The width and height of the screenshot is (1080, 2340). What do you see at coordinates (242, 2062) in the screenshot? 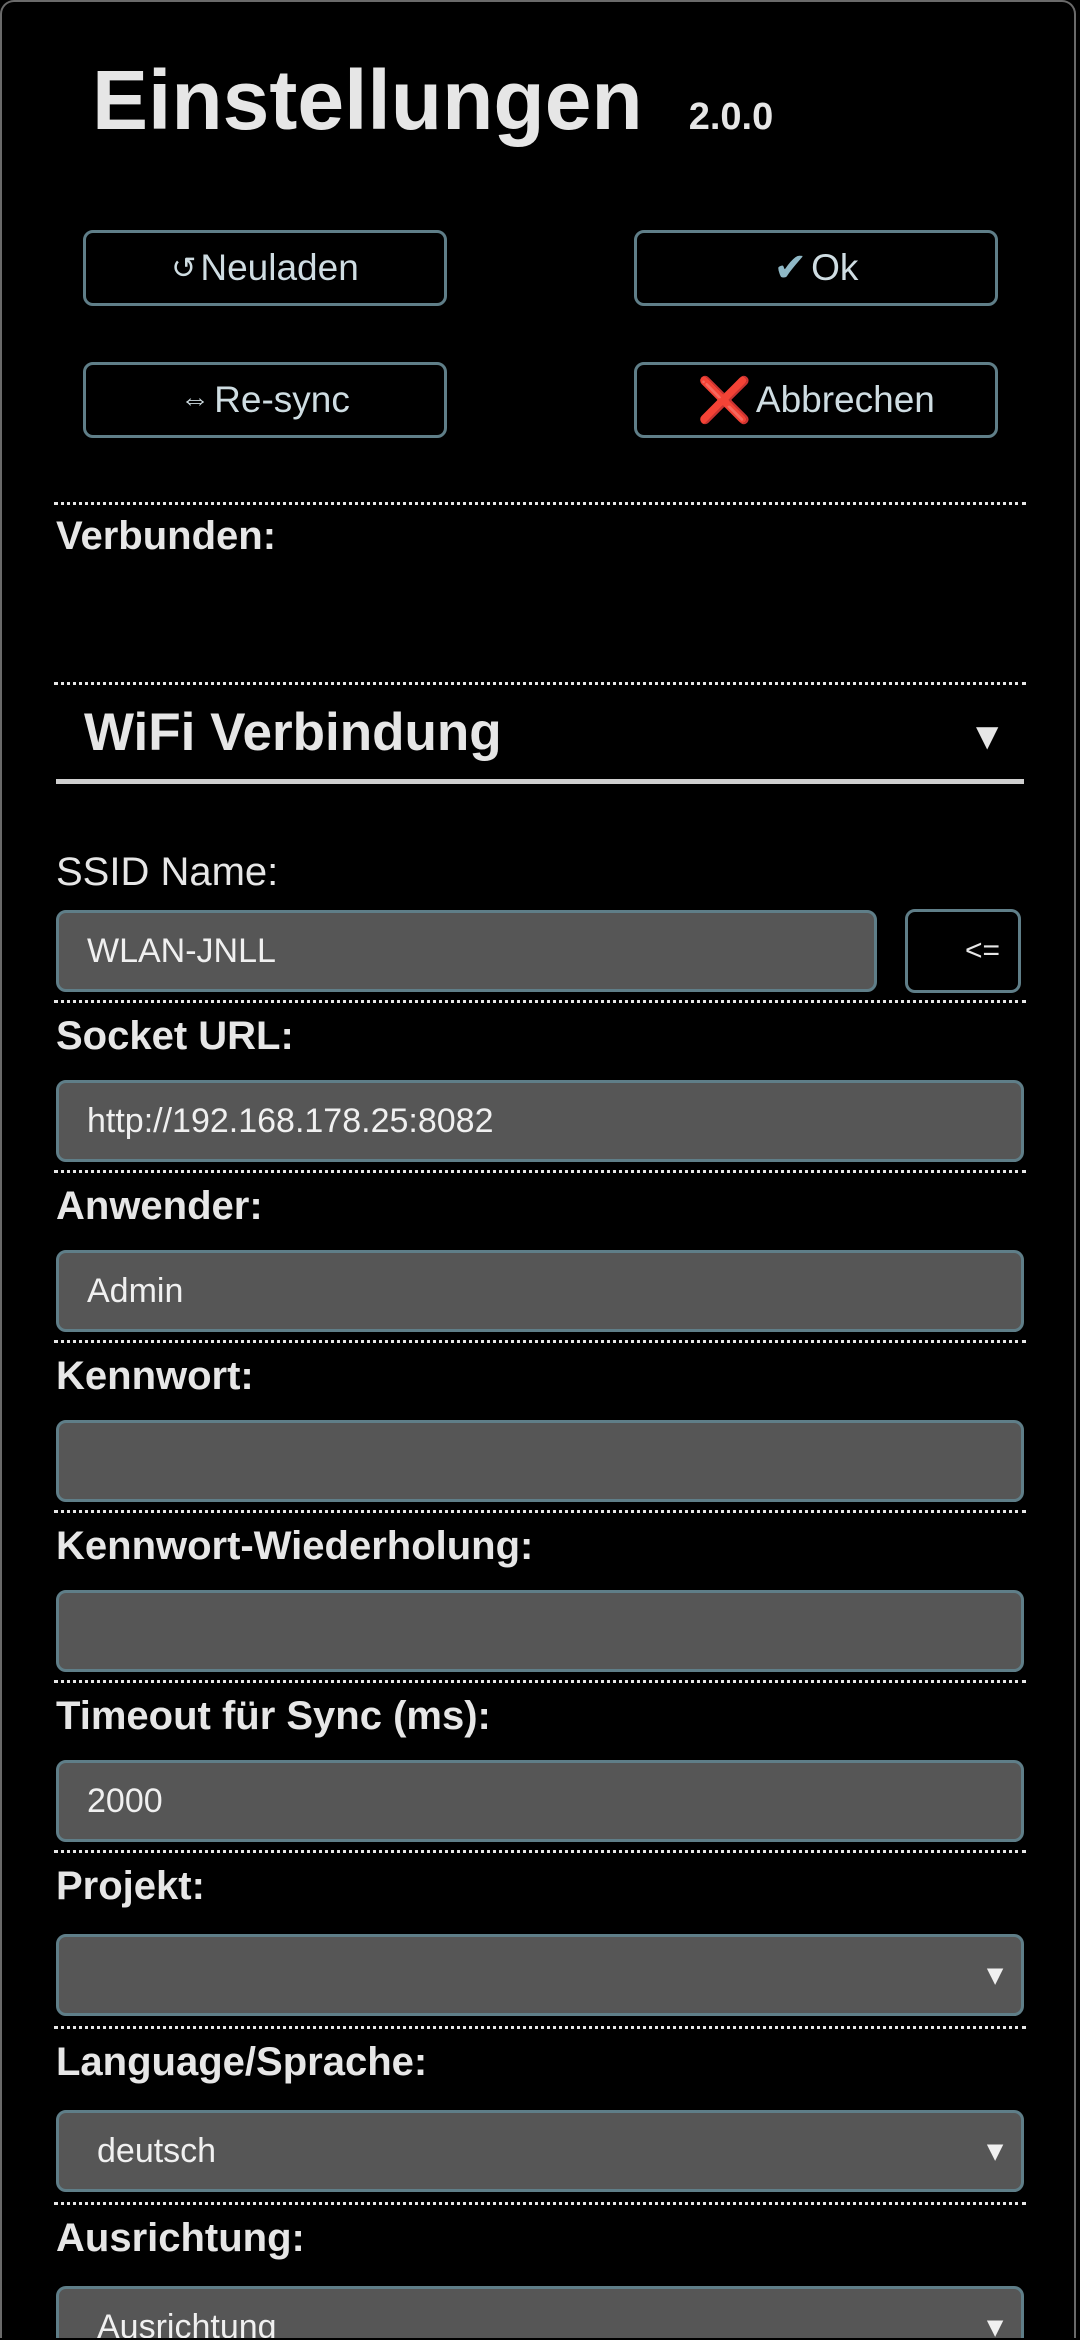
I see `language-label: Language/Sprache:` at bounding box center [242, 2062].